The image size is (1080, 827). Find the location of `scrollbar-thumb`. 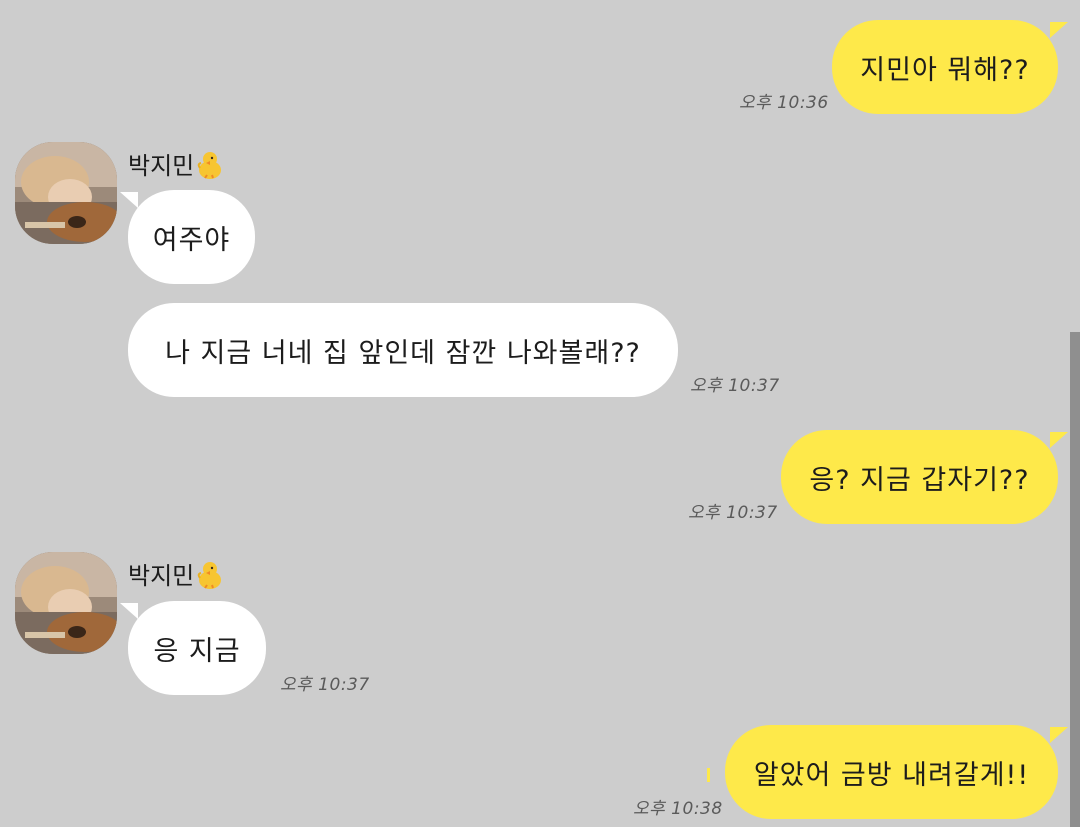

scrollbar-thumb is located at coordinates (1075, 579).